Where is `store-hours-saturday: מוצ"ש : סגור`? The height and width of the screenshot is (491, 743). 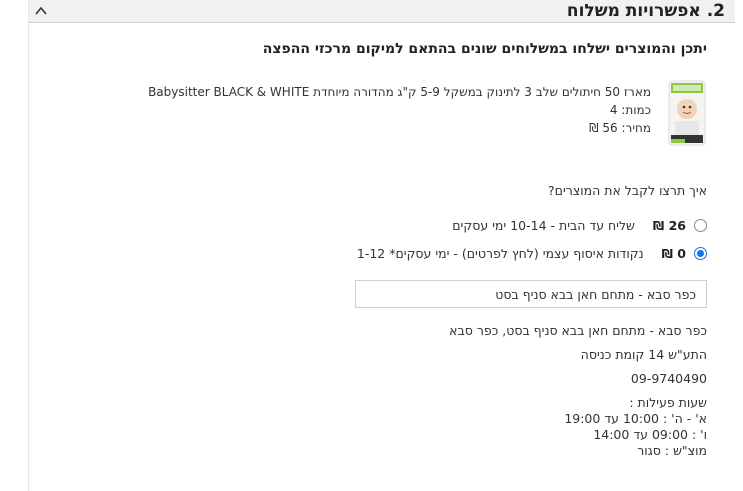
store-hours-saturday: מוצ"ש : סגור is located at coordinates (672, 450).